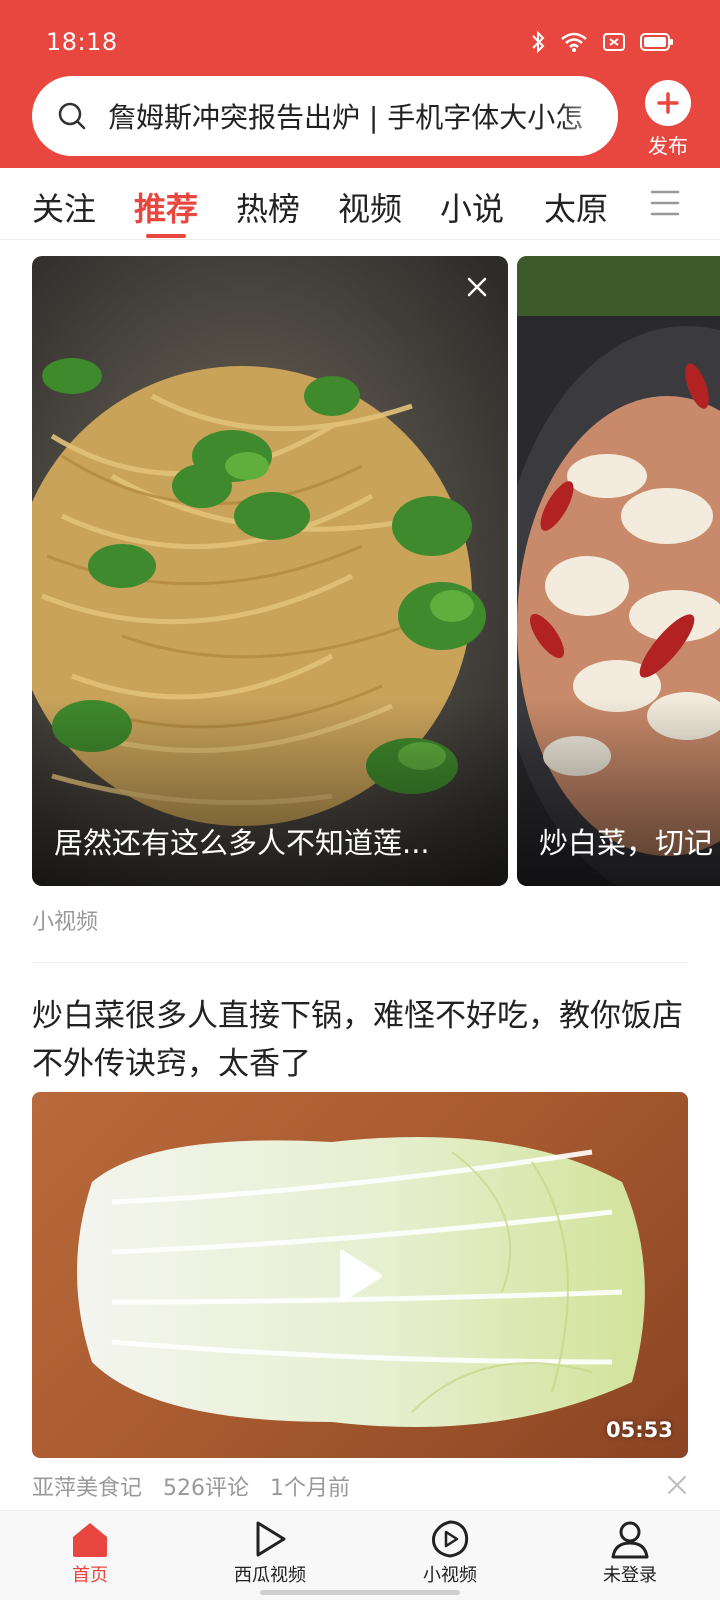  Describe the element at coordinates (450, 1539) in the screenshot. I see `small-video-icon` at that location.